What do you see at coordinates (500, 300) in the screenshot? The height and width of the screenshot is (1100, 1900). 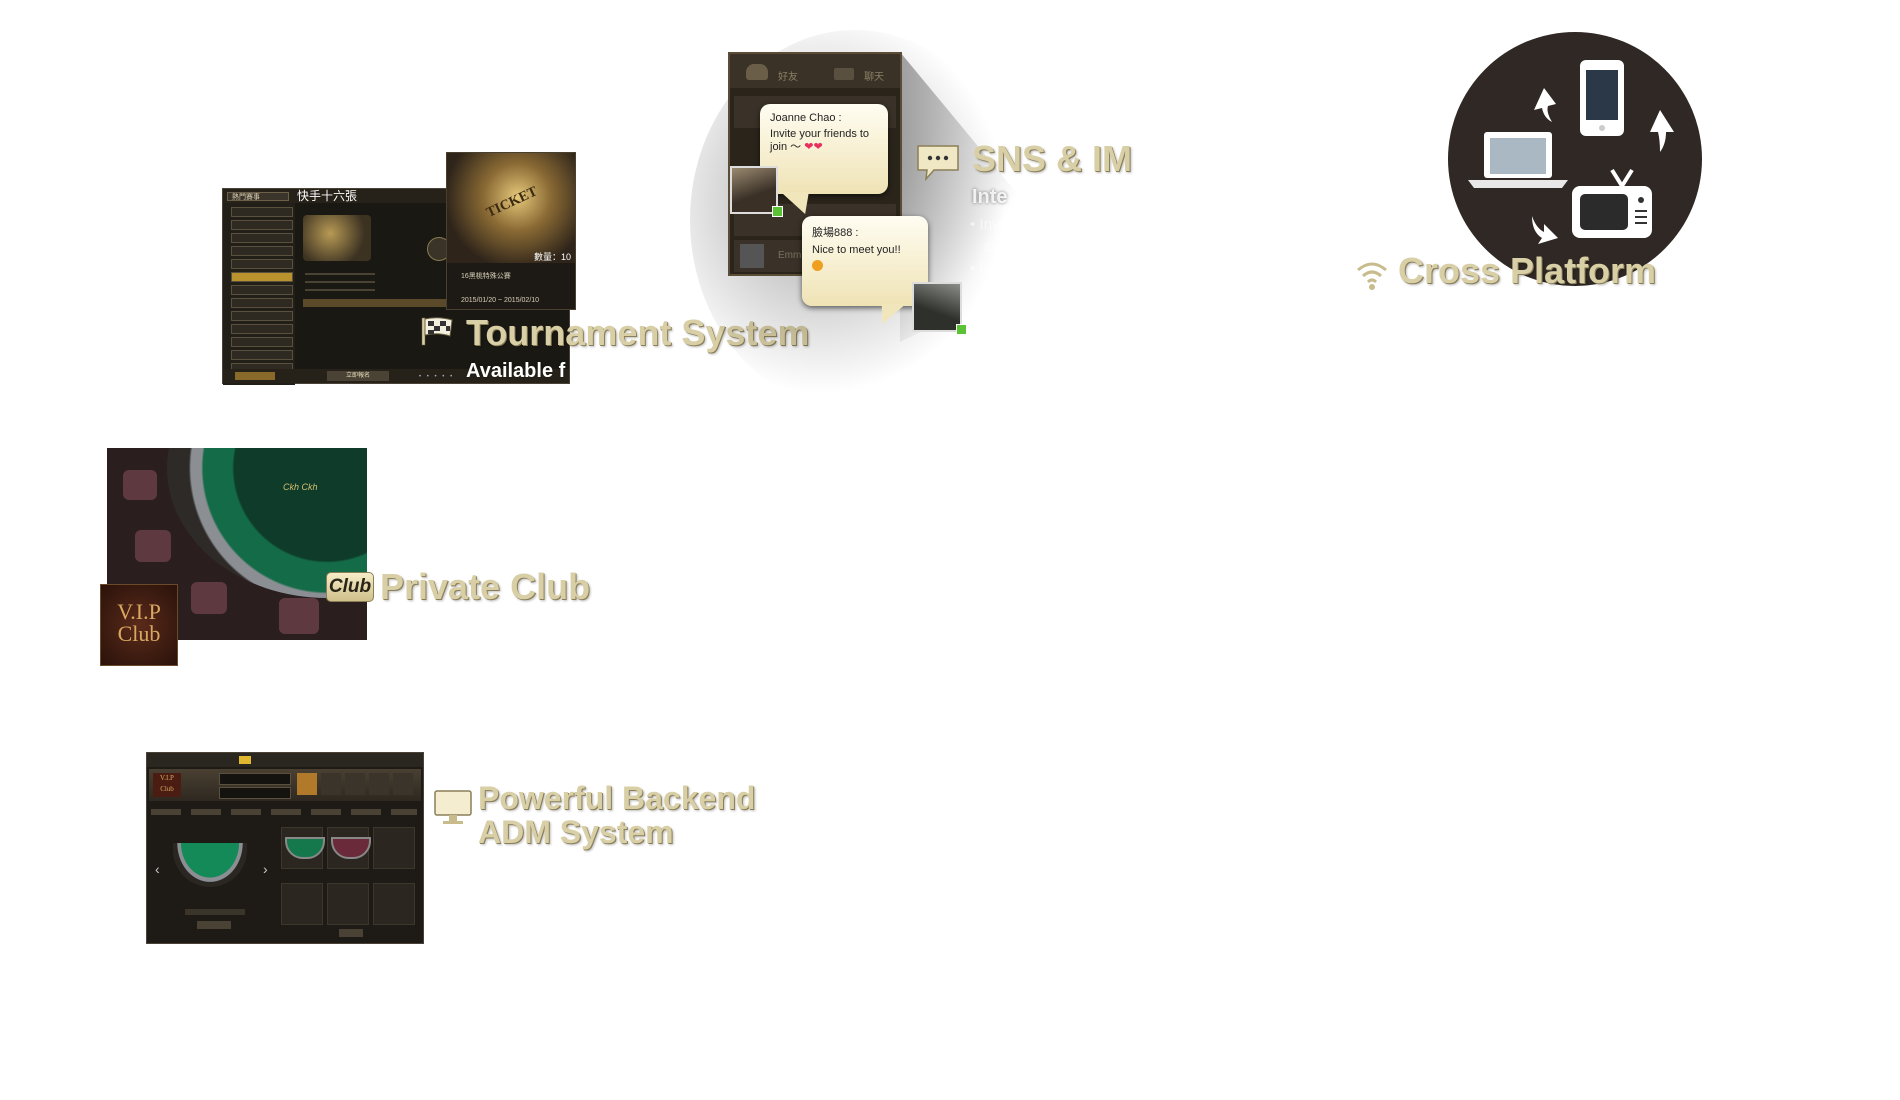 I see `ticket-date-range: 2015/01/20 ~ 2015/02/10` at bounding box center [500, 300].